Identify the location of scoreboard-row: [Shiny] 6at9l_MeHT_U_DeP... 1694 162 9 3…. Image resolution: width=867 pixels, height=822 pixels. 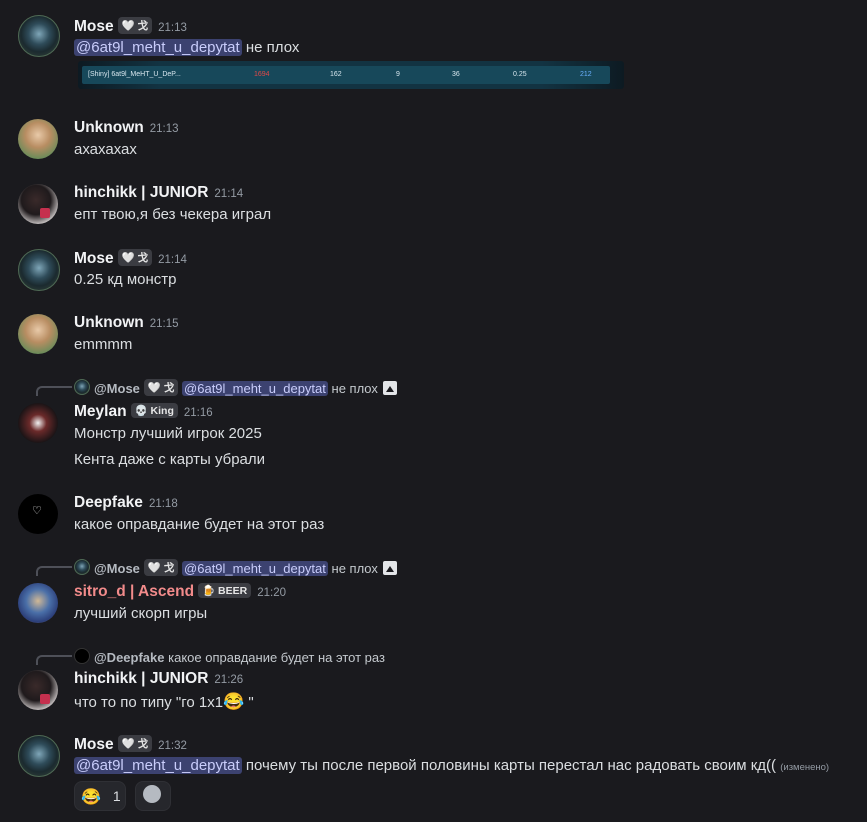
(346, 75).